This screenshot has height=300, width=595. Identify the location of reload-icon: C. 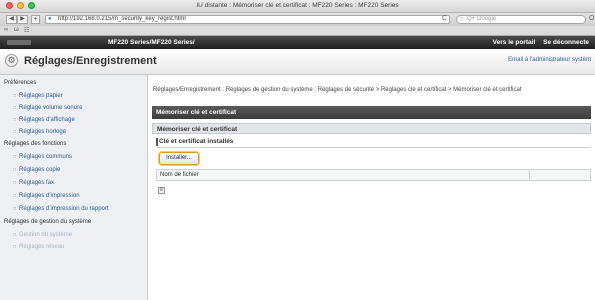
(444, 18).